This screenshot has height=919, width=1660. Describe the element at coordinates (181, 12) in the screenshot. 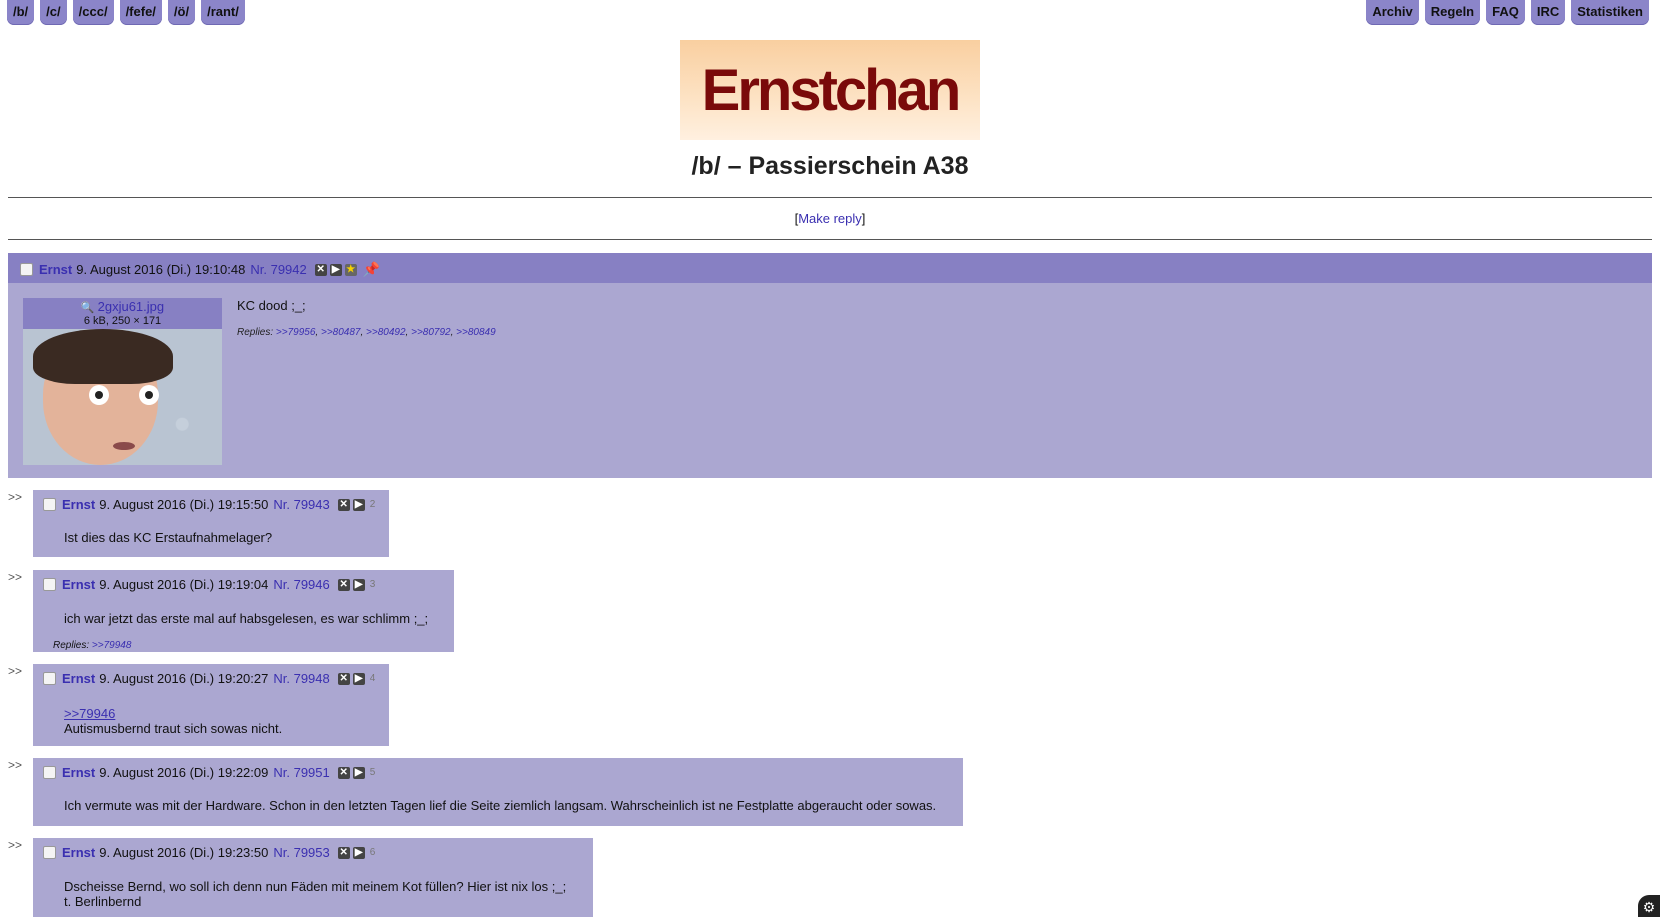

I see `nav-board-oe: /ö/` at that location.